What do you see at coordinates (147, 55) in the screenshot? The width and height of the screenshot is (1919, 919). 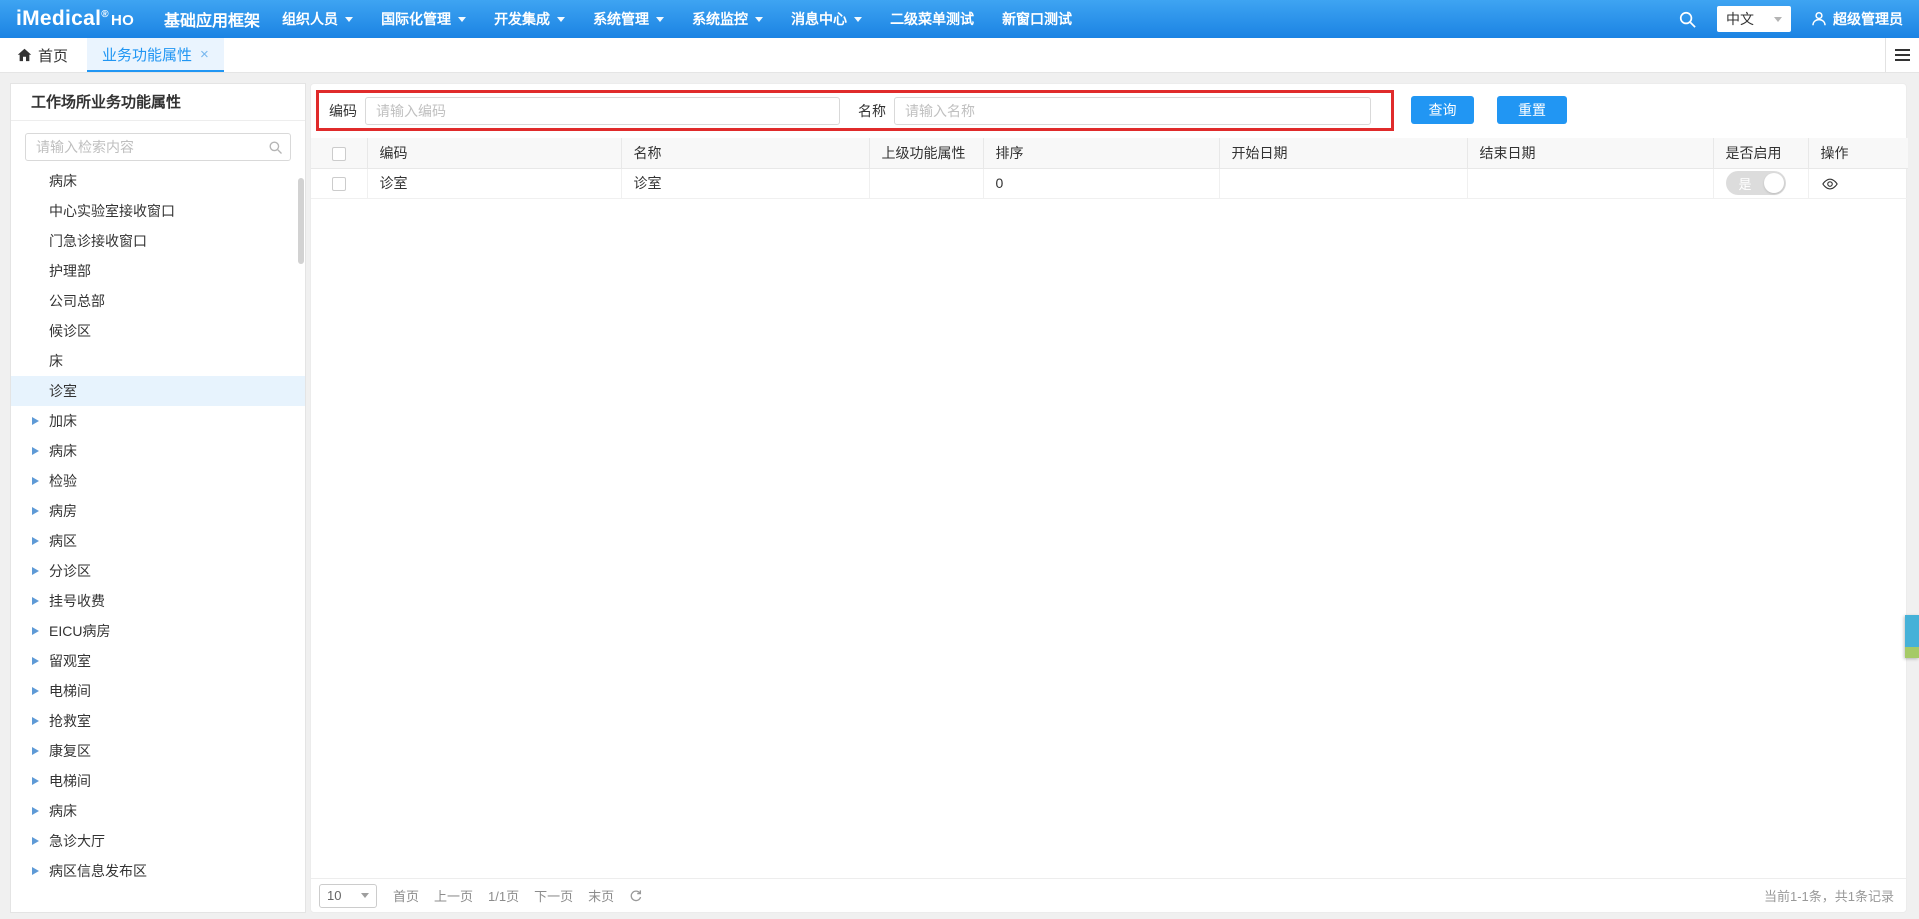 I see `tab-active-label: 业务功能属性` at bounding box center [147, 55].